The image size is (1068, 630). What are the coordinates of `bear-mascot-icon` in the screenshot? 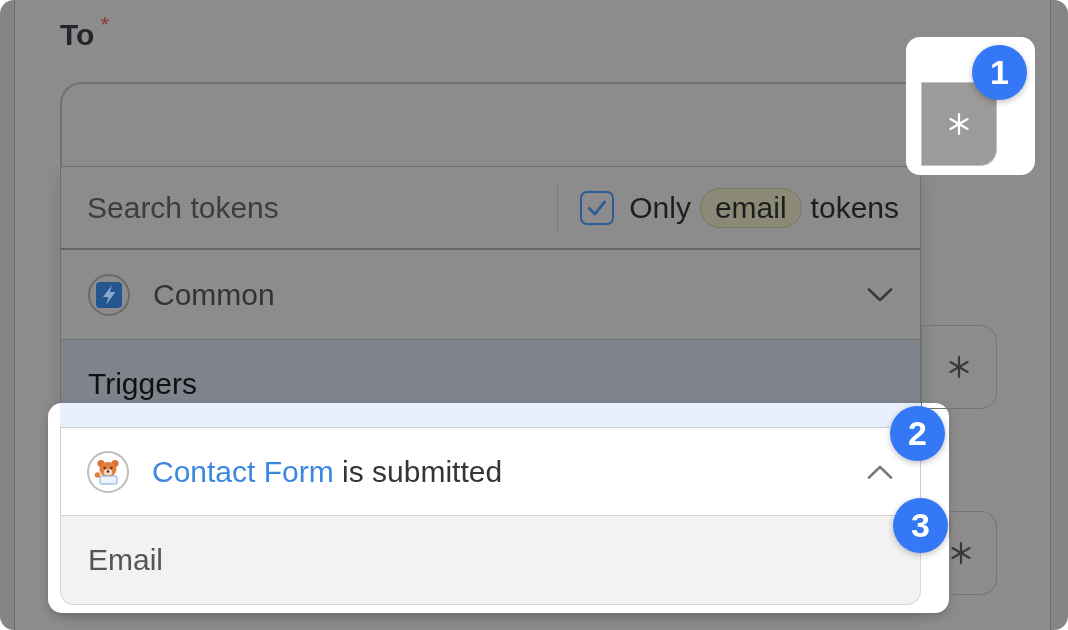 It's located at (108, 471).